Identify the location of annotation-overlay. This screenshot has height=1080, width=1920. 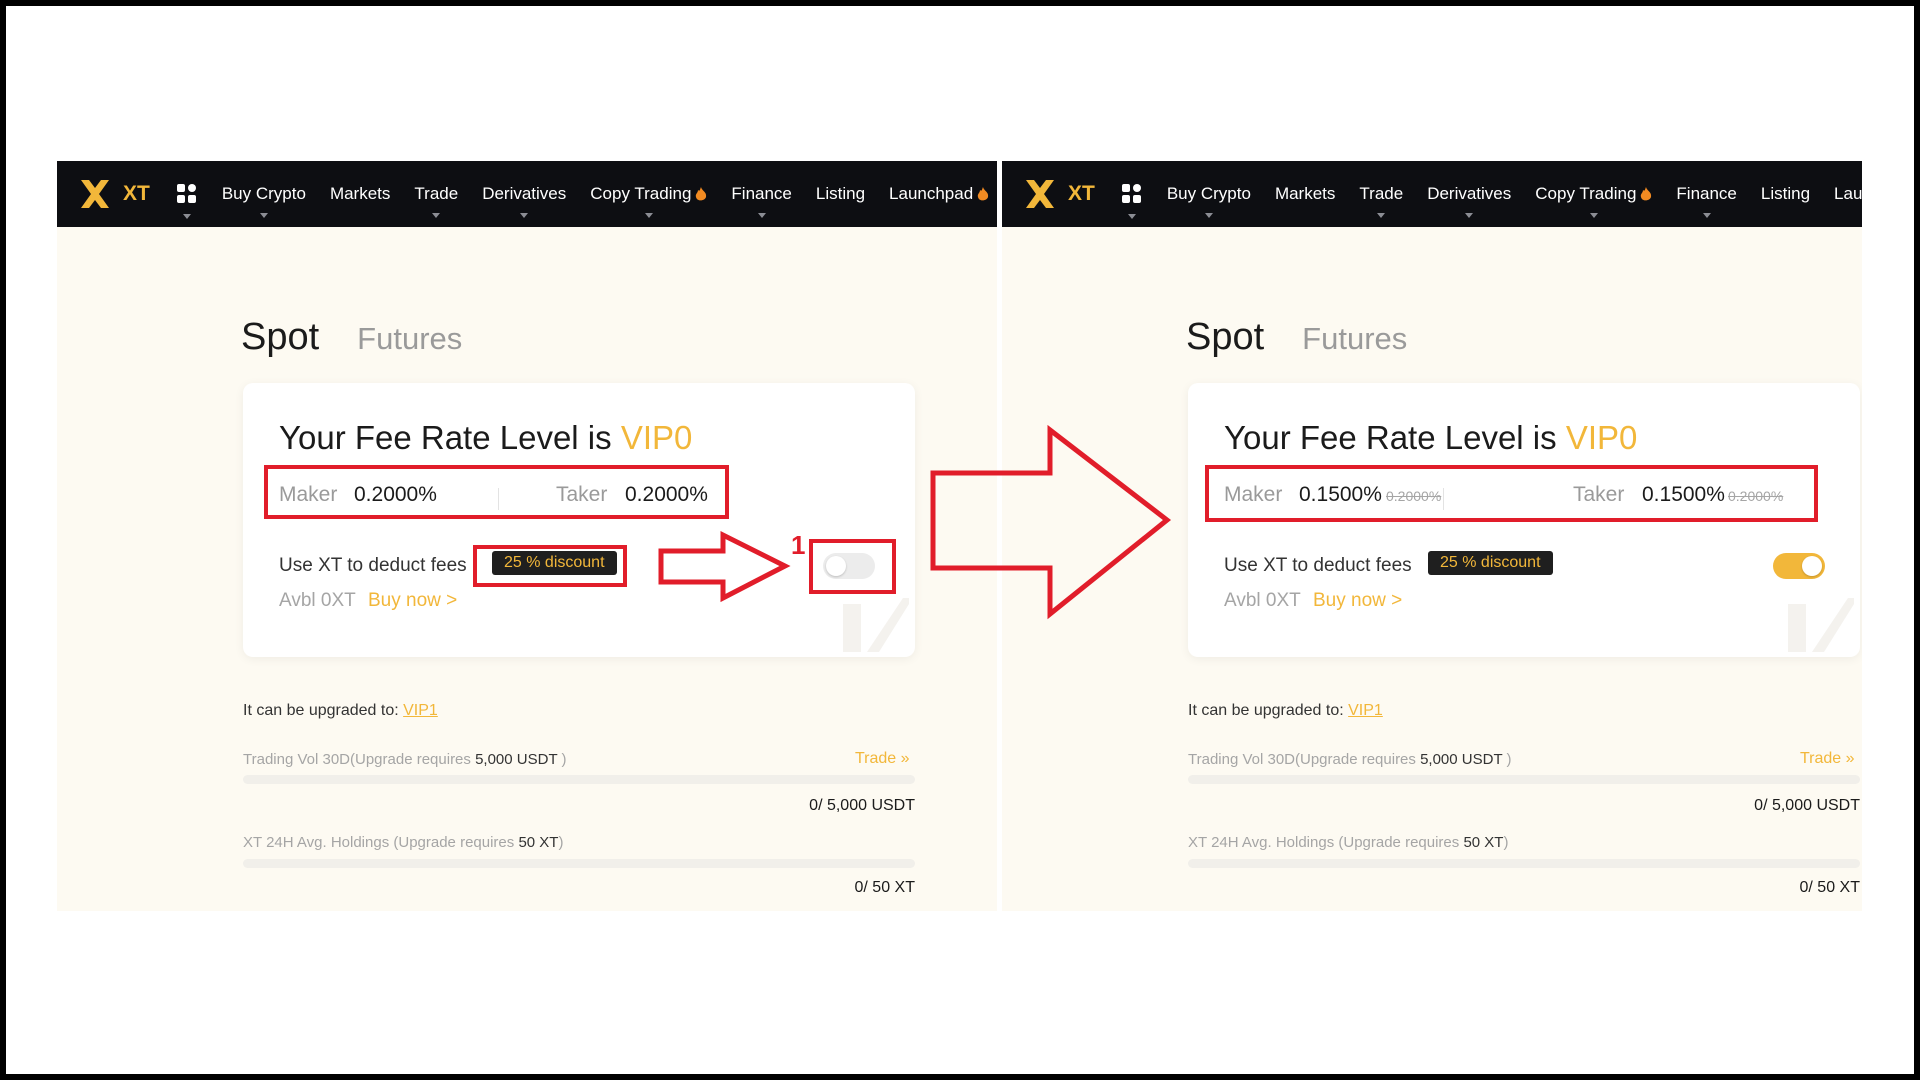
(915, 522).